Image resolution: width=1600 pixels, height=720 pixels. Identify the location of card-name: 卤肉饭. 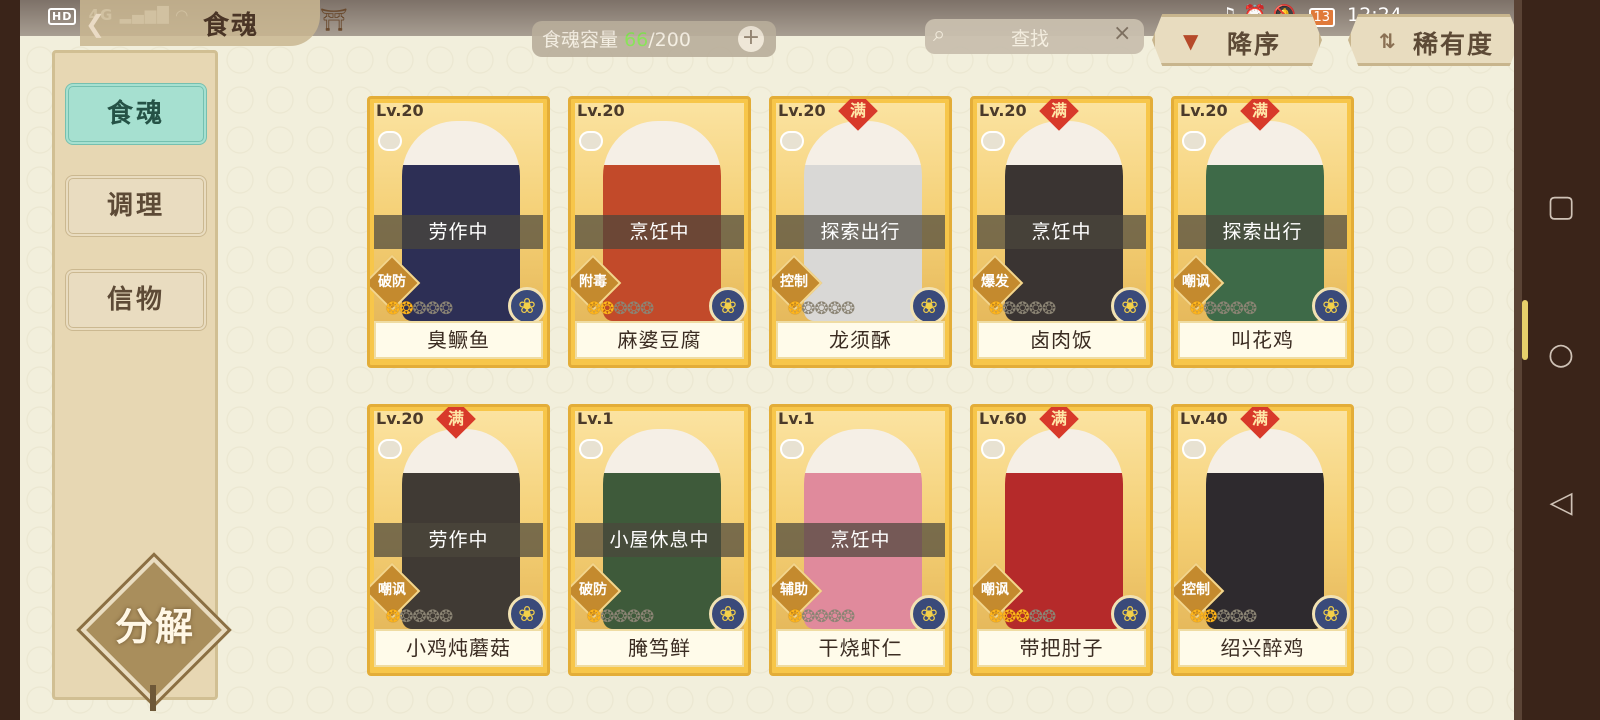
(1061, 340).